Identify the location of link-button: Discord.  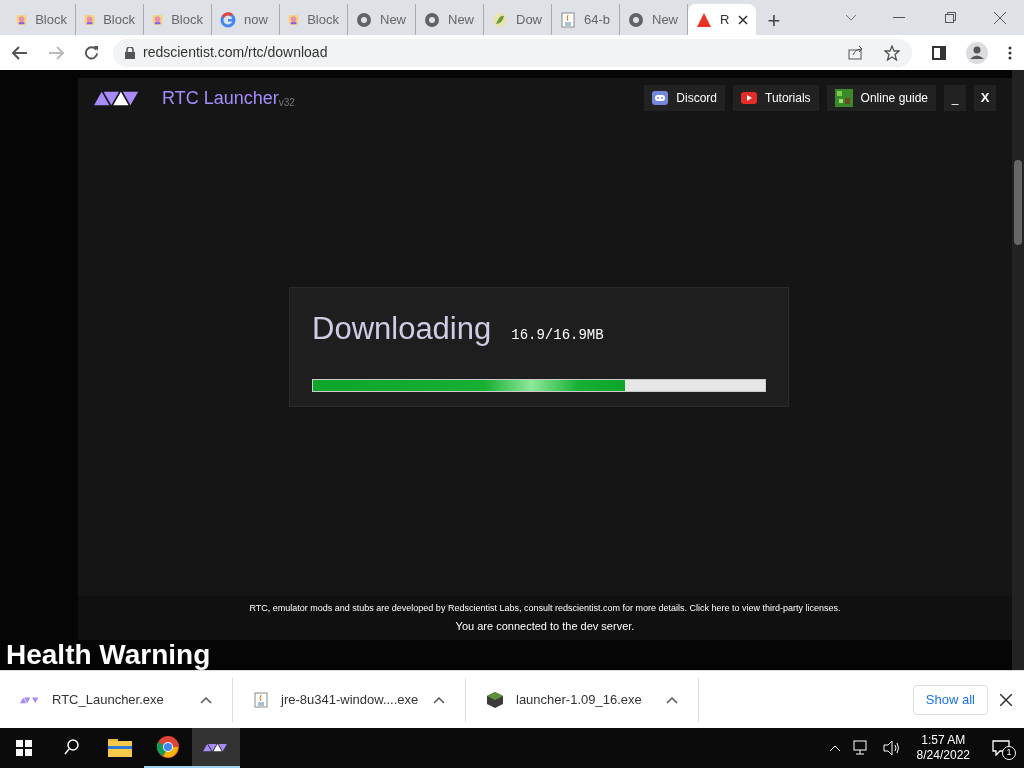
(685, 98).